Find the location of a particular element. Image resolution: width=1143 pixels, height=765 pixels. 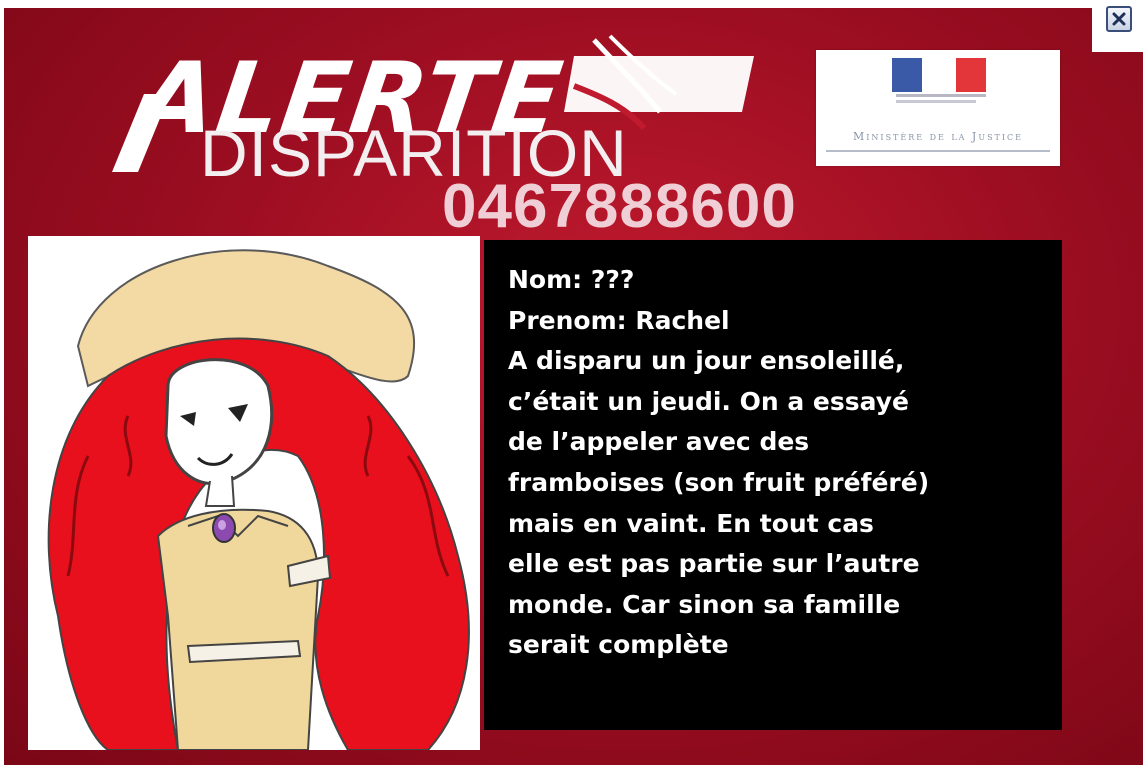

close-icon is located at coordinates (1119, 19).